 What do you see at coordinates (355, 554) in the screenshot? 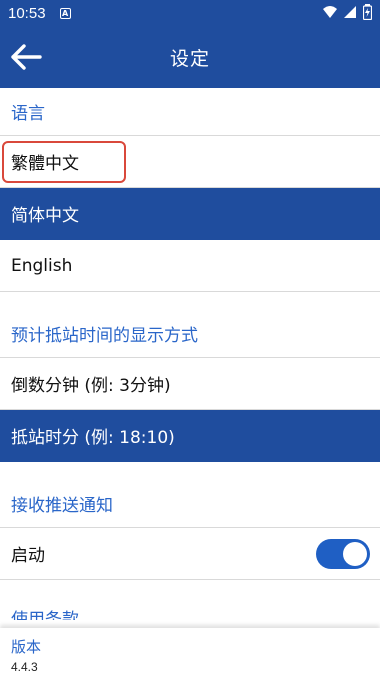
I see `toggle-knob` at bounding box center [355, 554].